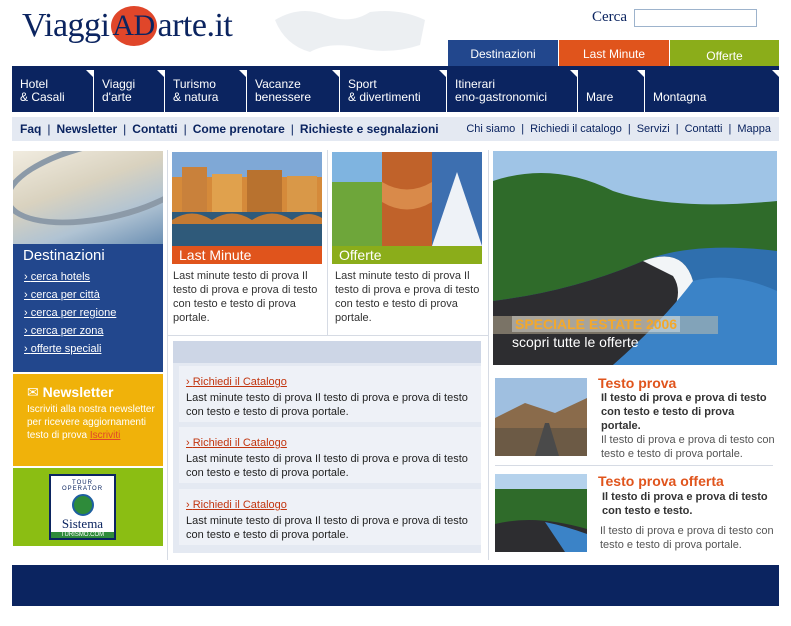  Describe the element at coordinates (661, 481) in the screenshot. I see `testo-prova-offerta-title: Testo prova offerta` at that location.